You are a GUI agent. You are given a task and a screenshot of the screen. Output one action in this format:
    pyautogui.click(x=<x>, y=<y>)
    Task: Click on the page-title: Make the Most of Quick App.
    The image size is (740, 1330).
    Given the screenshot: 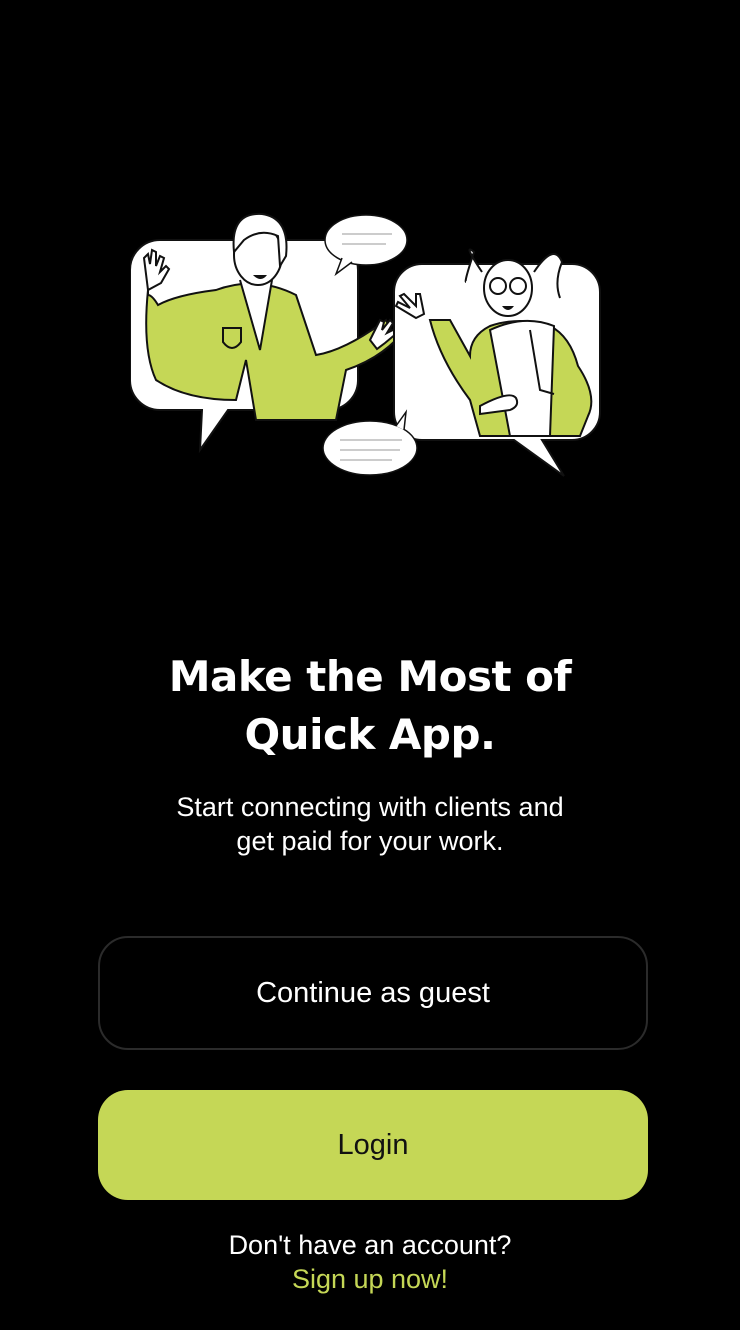 What is the action you would take?
    pyautogui.click(x=370, y=706)
    